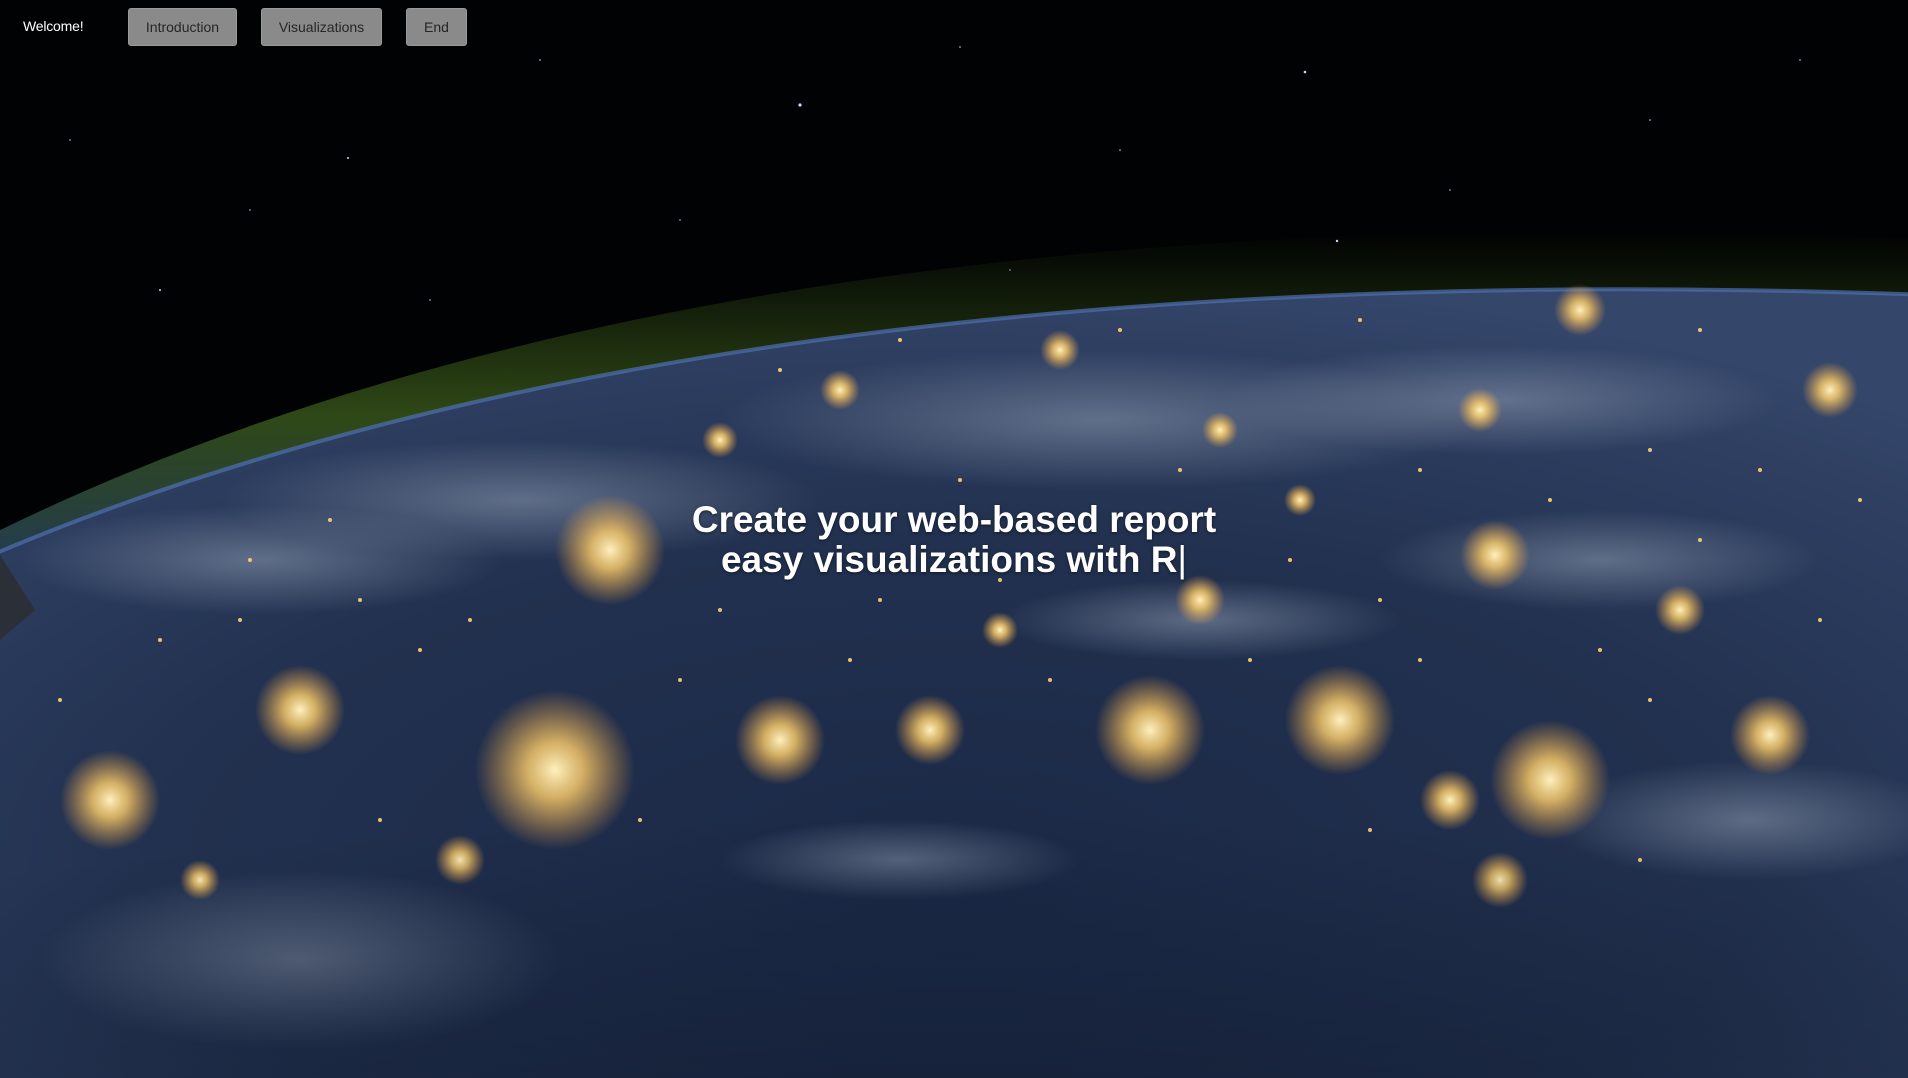 This screenshot has height=1078, width=1908. What do you see at coordinates (182, 27) in the screenshot?
I see `introduction-button: Introduction` at bounding box center [182, 27].